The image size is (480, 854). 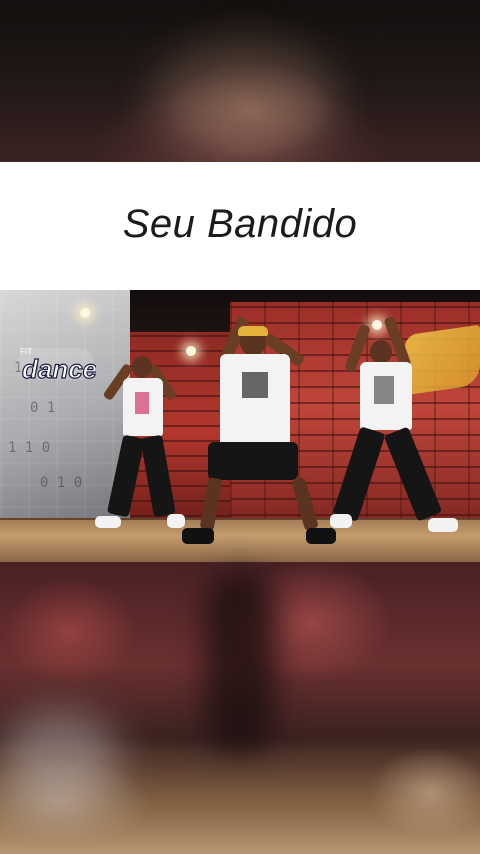 What do you see at coordinates (85, 313) in the screenshot?
I see `ceiling-light` at bounding box center [85, 313].